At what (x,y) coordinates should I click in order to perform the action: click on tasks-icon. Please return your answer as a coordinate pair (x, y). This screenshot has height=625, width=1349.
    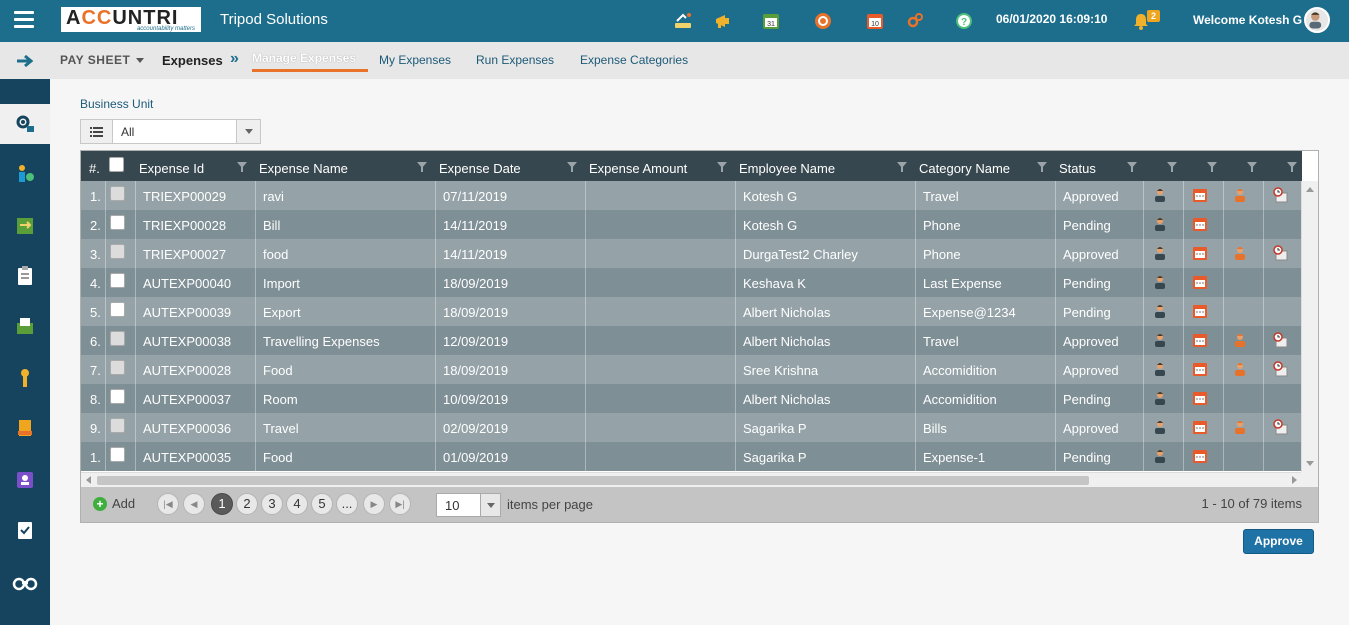
    Looking at the image, I should click on (683, 21).